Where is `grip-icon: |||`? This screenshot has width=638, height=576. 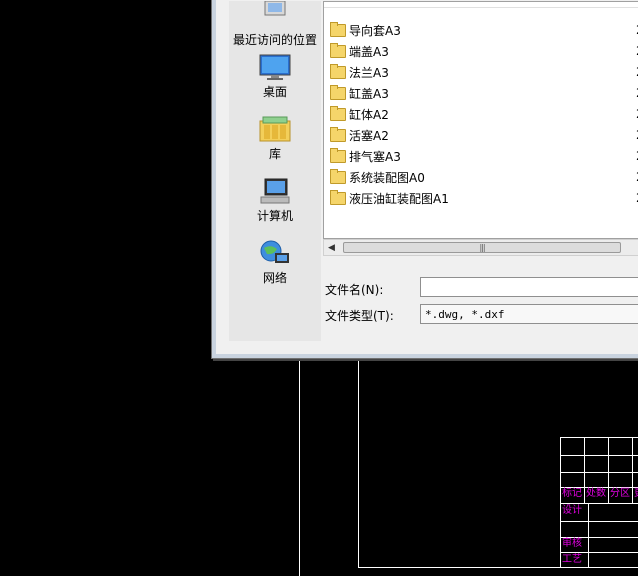
grip-icon: ||| is located at coordinates (482, 247).